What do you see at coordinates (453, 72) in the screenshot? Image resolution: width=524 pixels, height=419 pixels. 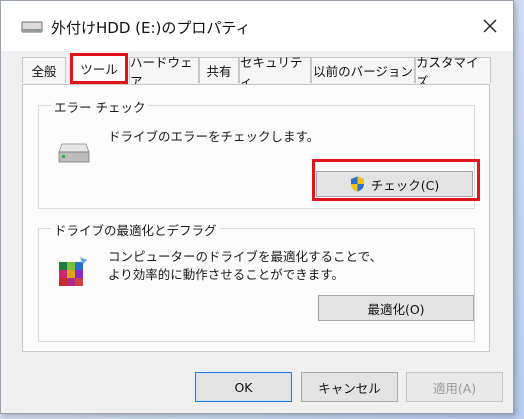 I see `tab-customize: カスタマイズ` at bounding box center [453, 72].